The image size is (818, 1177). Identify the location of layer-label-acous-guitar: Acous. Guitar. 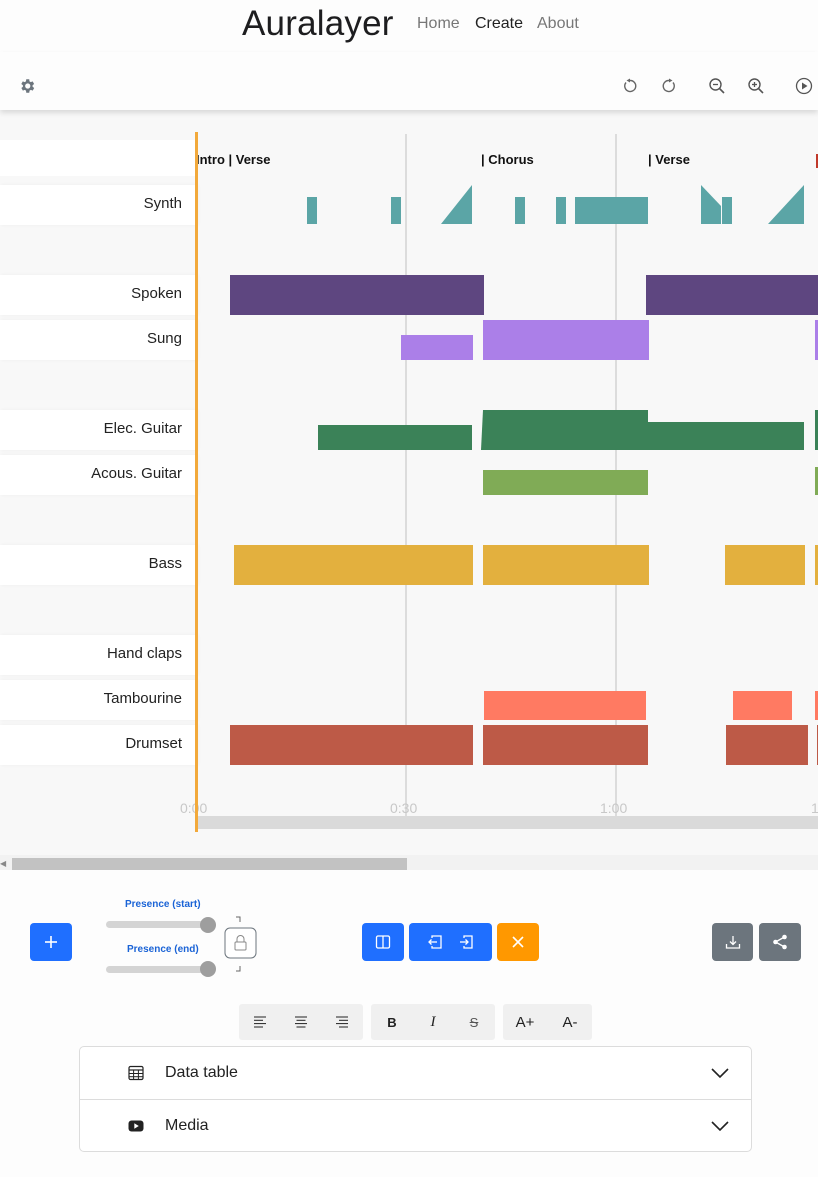
(98, 475).